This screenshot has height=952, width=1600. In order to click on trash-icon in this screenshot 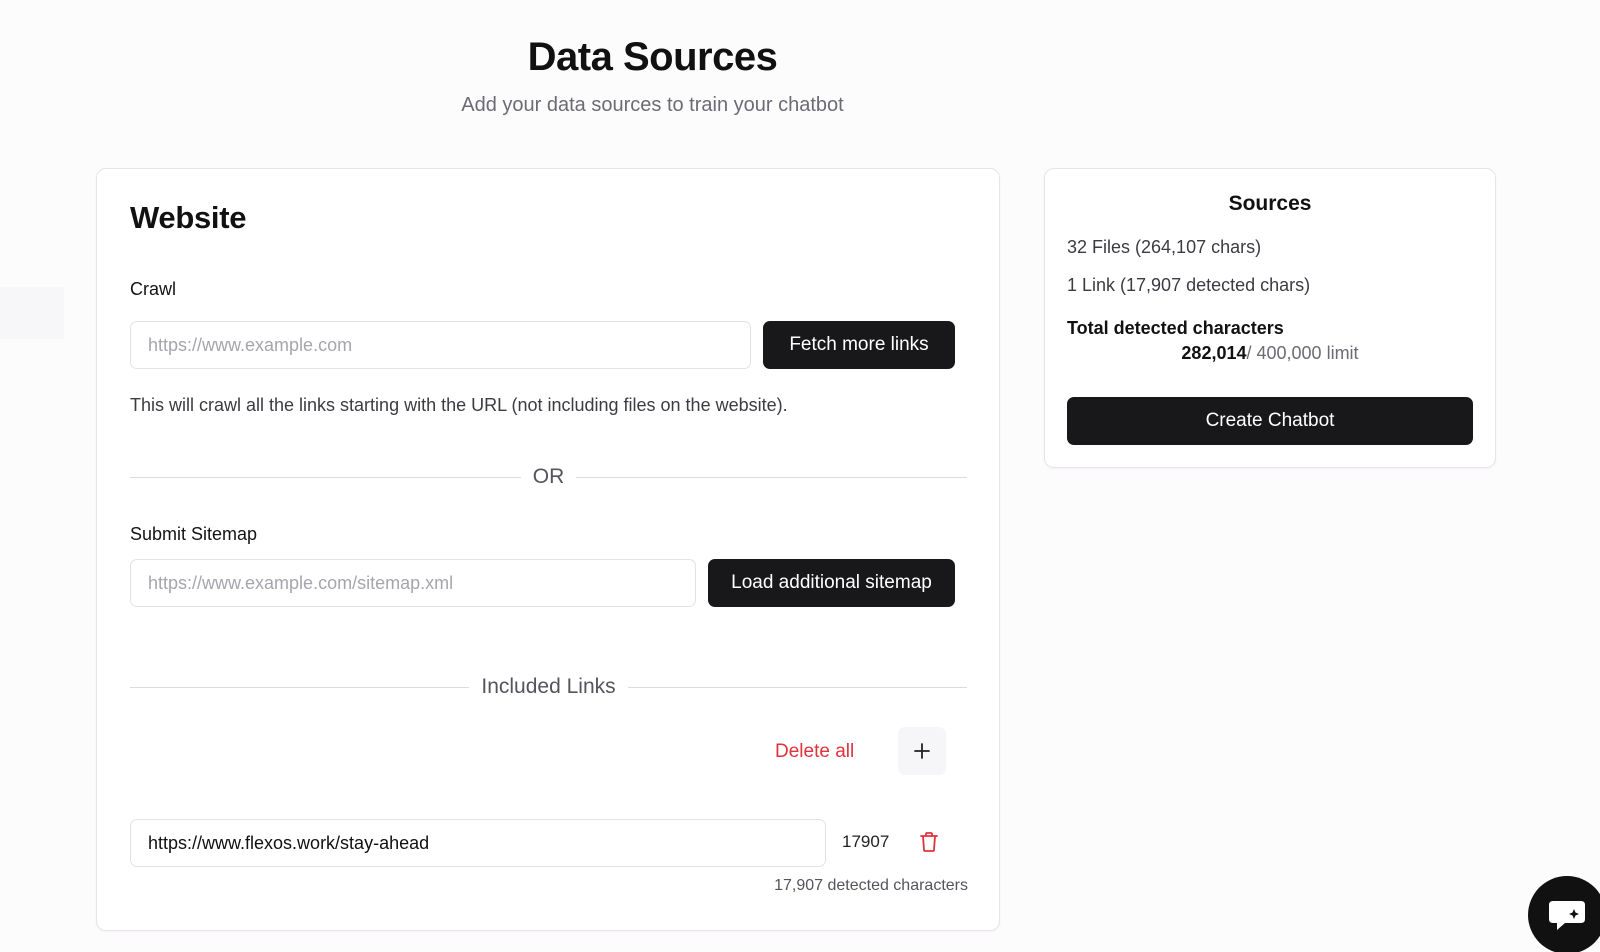, I will do `click(929, 842)`.